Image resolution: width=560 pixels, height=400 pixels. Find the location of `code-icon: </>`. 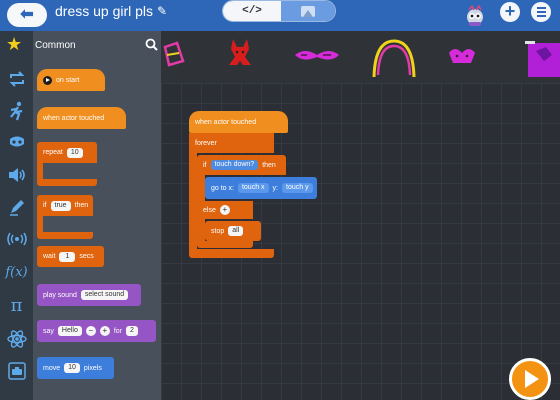

code-icon: </> is located at coordinates (252, 11).